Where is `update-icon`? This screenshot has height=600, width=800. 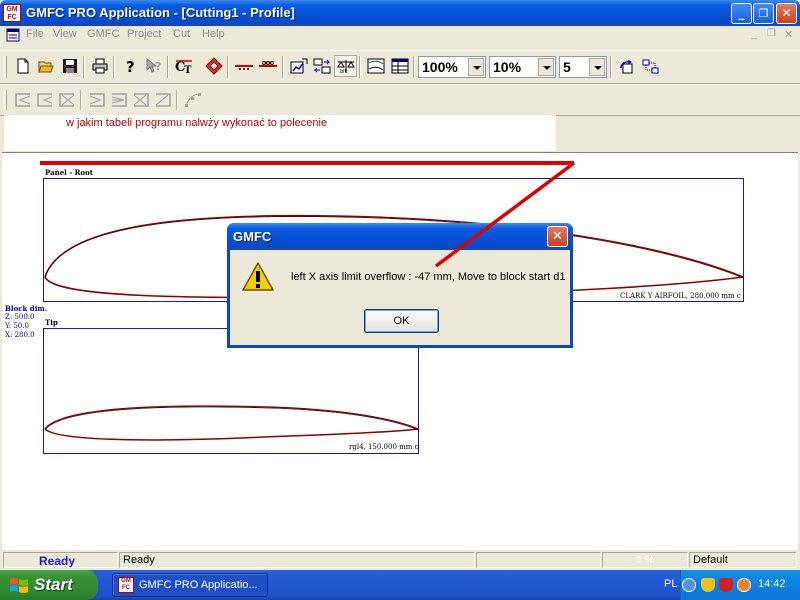 update-icon is located at coordinates (744, 585).